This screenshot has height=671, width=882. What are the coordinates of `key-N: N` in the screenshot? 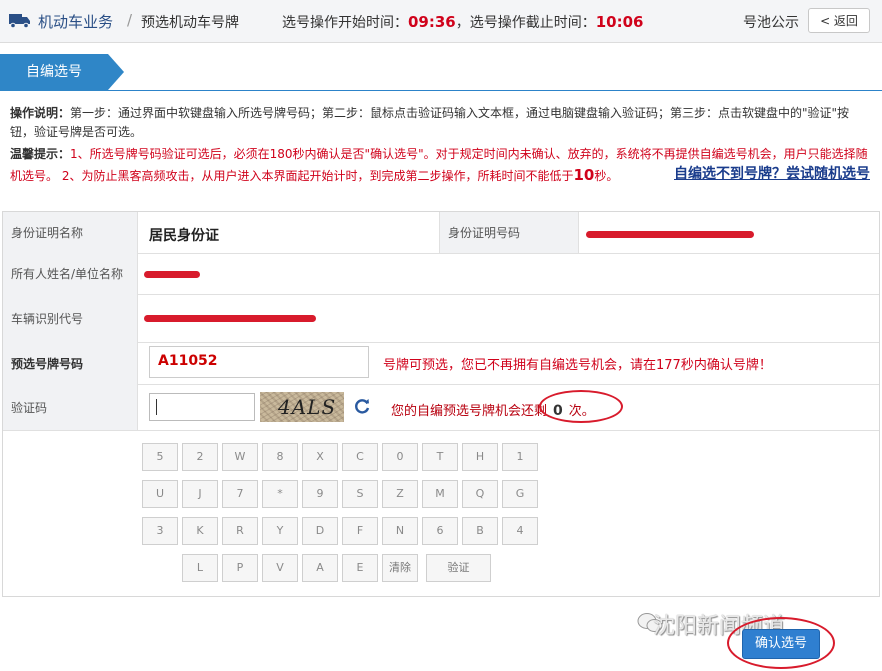 It's located at (400, 531).